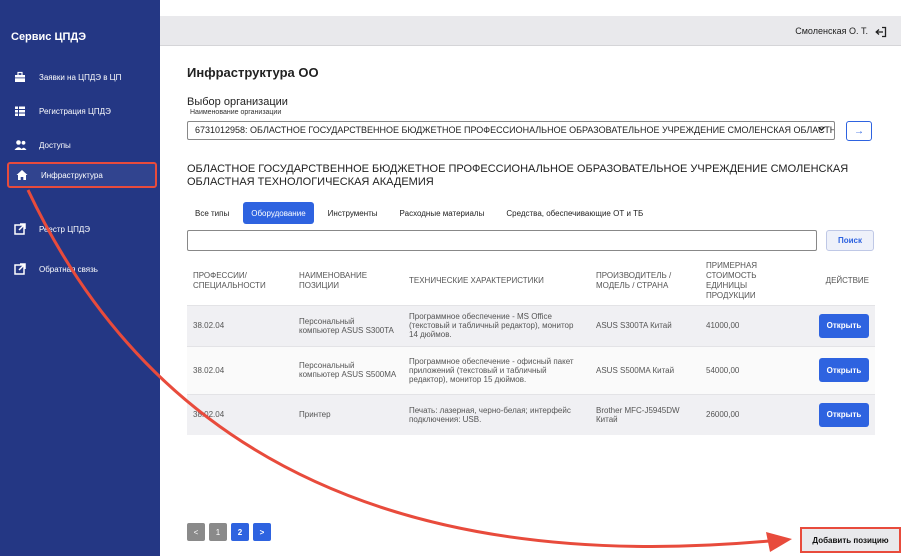 The image size is (901, 556). Describe the element at coordinates (850, 540) in the screenshot. I see `add-position-button: Добавить позицию` at that location.